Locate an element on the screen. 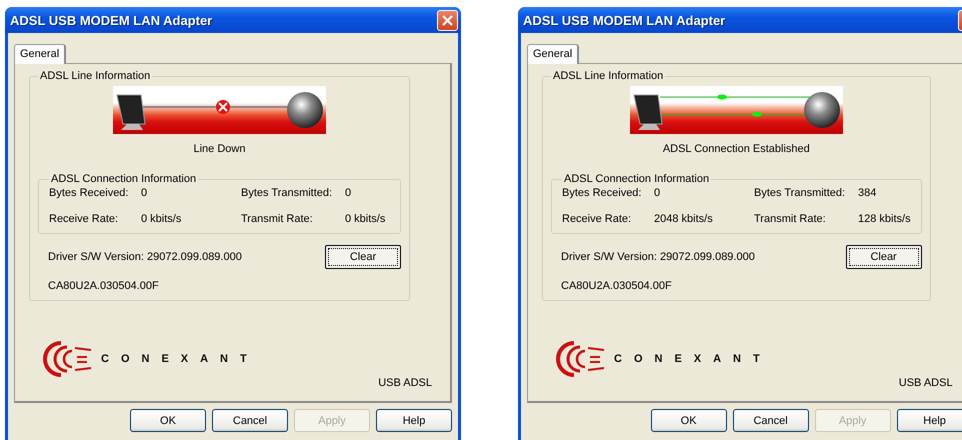  status-text: Line Down is located at coordinates (220, 149).